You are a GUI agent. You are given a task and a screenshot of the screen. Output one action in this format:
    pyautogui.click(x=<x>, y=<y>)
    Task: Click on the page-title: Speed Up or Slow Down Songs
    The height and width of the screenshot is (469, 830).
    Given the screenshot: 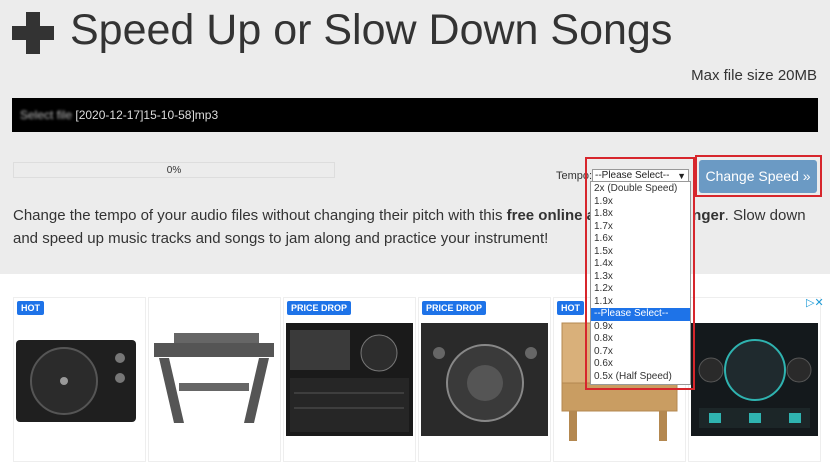 What is the action you would take?
    pyautogui.click(x=371, y=30)
    